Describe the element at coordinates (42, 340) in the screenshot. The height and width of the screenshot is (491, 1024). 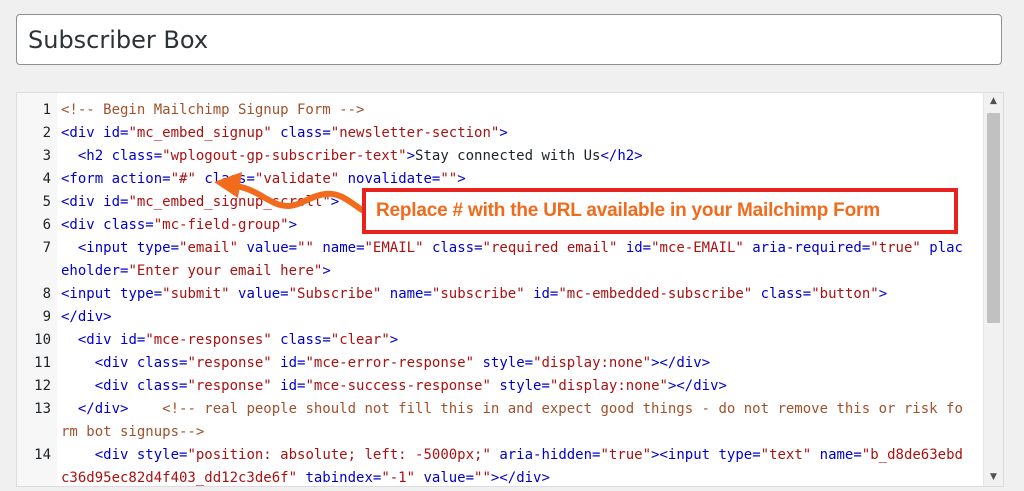
I see `line-number: 10` at that location.